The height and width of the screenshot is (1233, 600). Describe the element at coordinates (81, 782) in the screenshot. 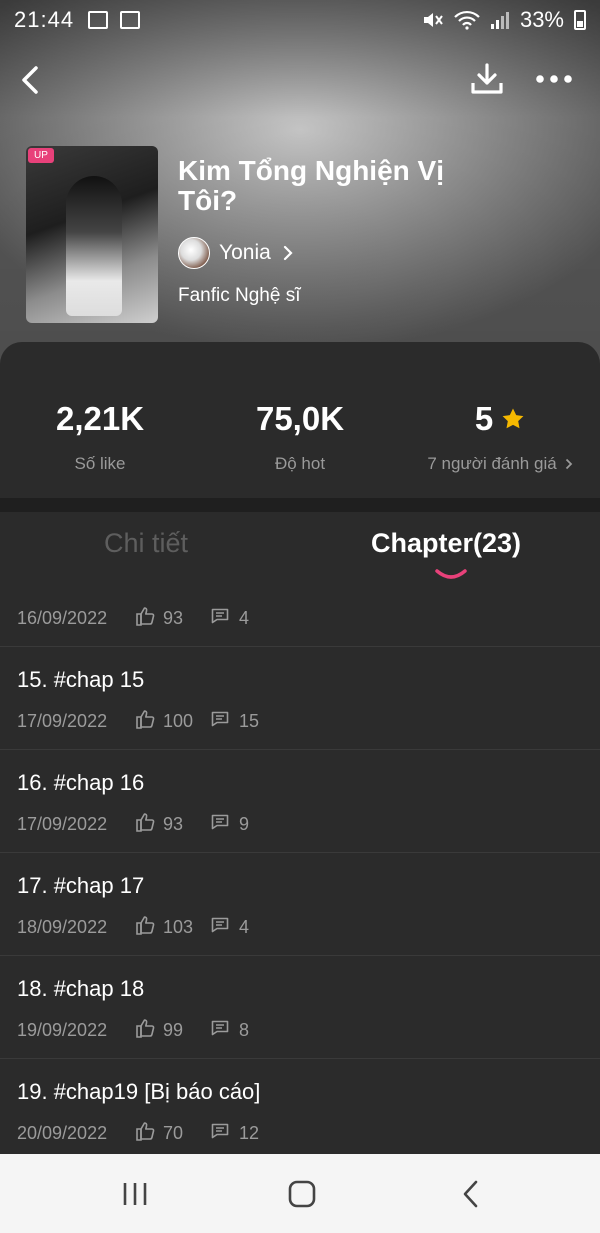

I see `chapter-title: 16. #chap 16` at that location.